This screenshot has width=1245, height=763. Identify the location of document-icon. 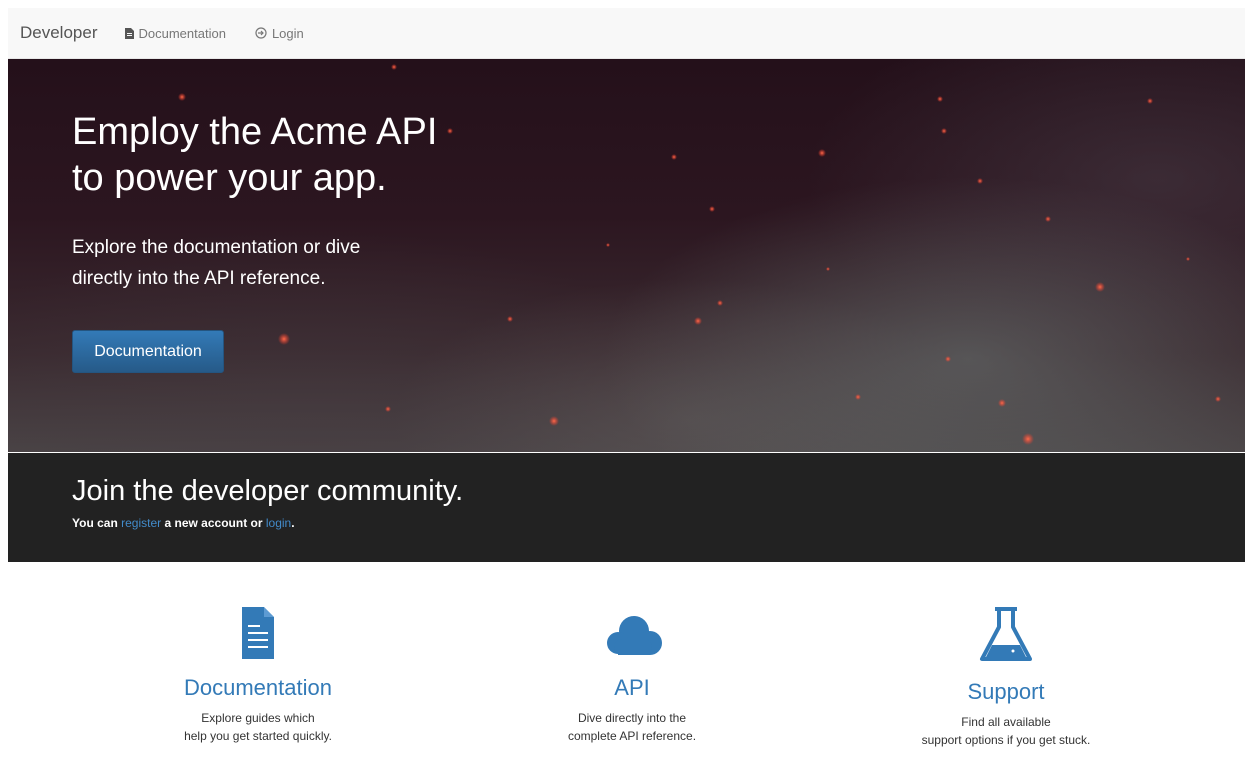
(258, 633).